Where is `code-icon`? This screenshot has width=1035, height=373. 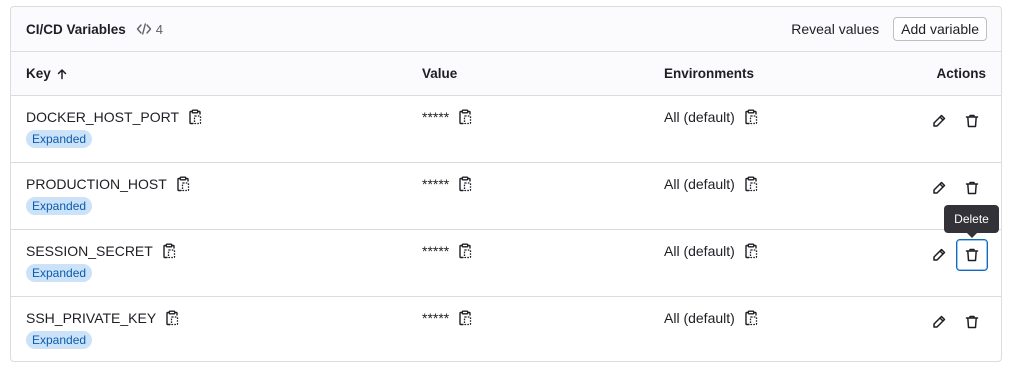
code-icon is located at coordinates (143, 29).